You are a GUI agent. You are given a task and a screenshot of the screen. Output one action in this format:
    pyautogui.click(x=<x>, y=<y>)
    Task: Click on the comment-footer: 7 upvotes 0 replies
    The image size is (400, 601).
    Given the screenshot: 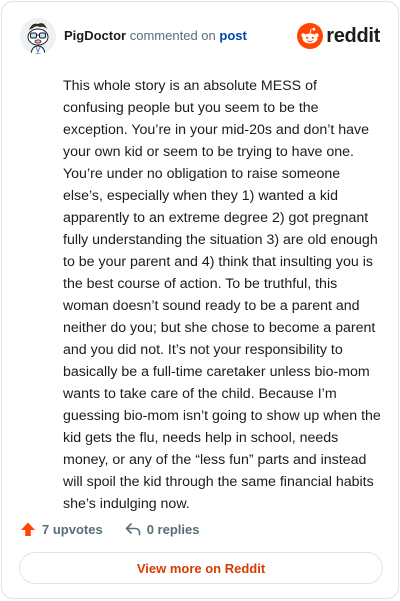 What is the action you would take?
    pyautogui.click(x=200, y=529)
    